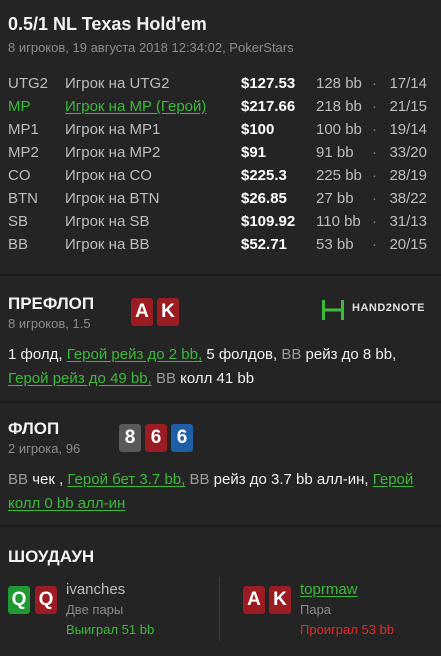 The width and height of the screenshot is (441, 656). I want to click on player-stack: $225.3, so click(264, 175).